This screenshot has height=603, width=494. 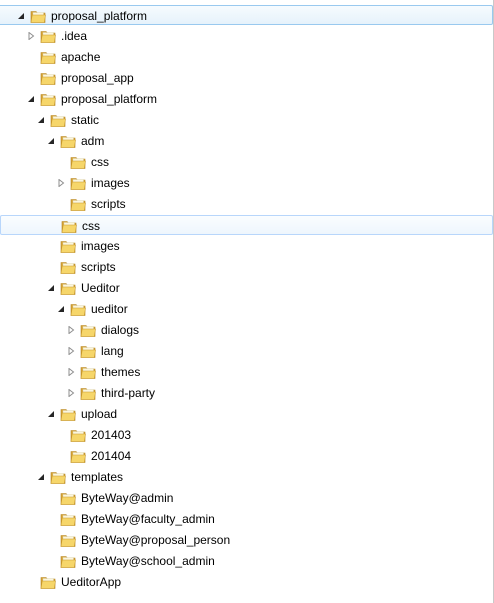 What do you see at coordinates (111, 456) in the screenshot?
I see `tree-item-label: 201404` at bounding box center [111, 456].